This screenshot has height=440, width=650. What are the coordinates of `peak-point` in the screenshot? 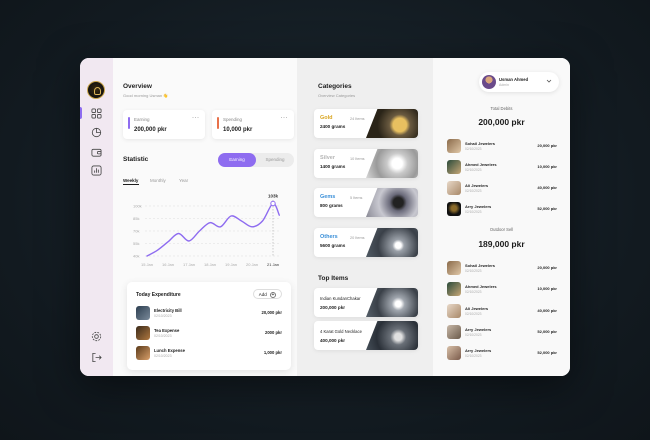 It's located at (273, 203).